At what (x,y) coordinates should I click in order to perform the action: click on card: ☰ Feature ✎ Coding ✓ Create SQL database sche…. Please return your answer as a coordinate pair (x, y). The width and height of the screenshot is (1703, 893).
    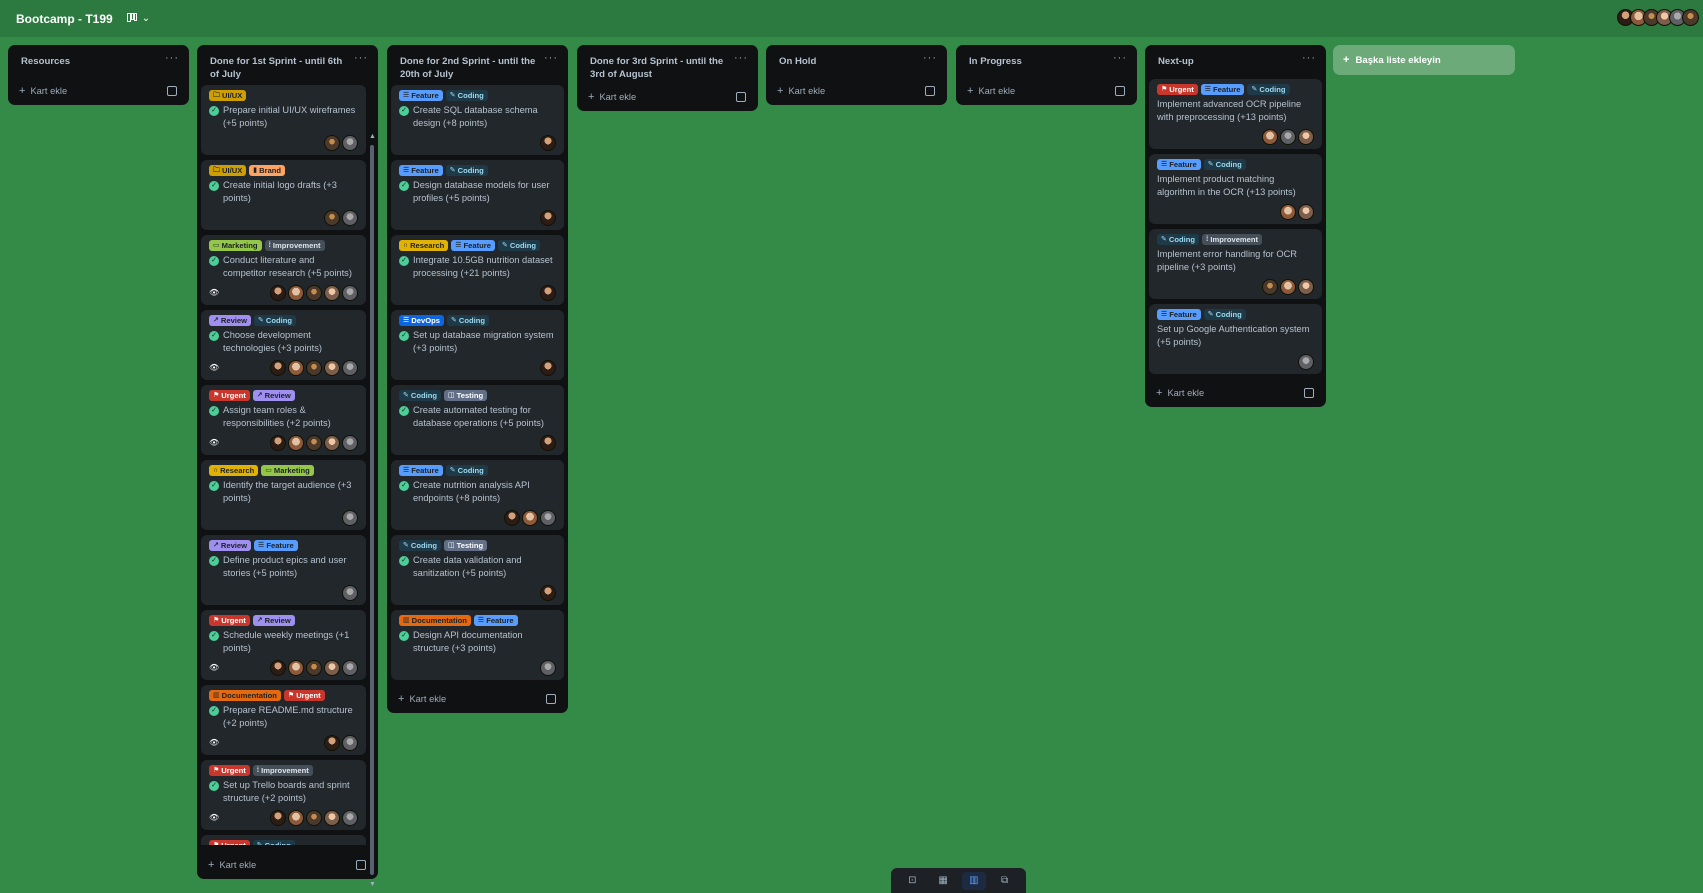
    Looking at the image, I should click on (477, 120).